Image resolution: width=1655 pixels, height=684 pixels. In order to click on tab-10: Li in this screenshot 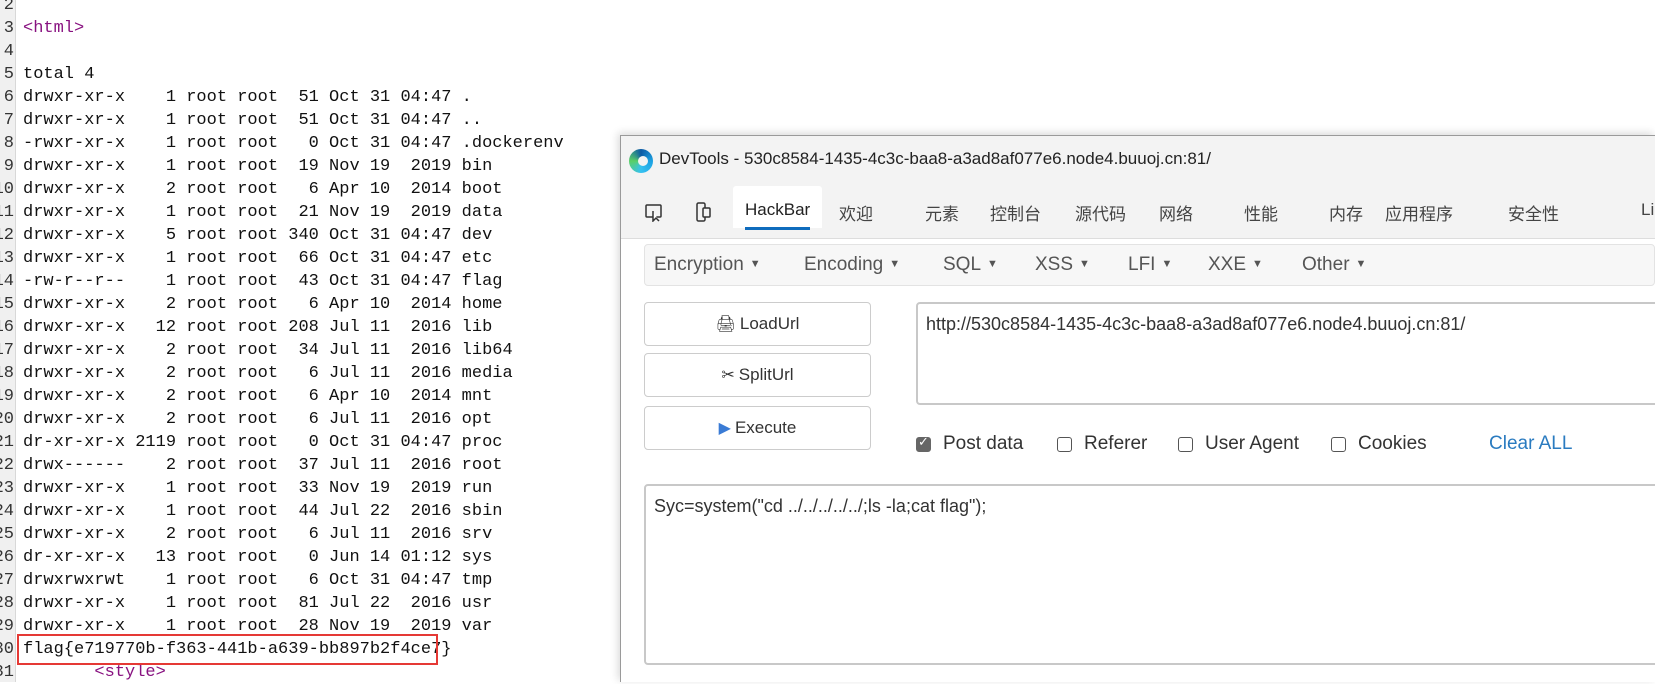, I will do `click(1647, 210)`.